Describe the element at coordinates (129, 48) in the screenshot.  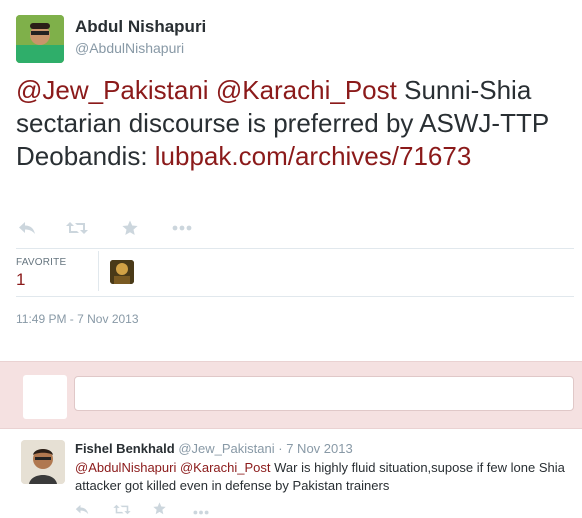
I see `author-handle: @AbdulNishapuri` at that location.